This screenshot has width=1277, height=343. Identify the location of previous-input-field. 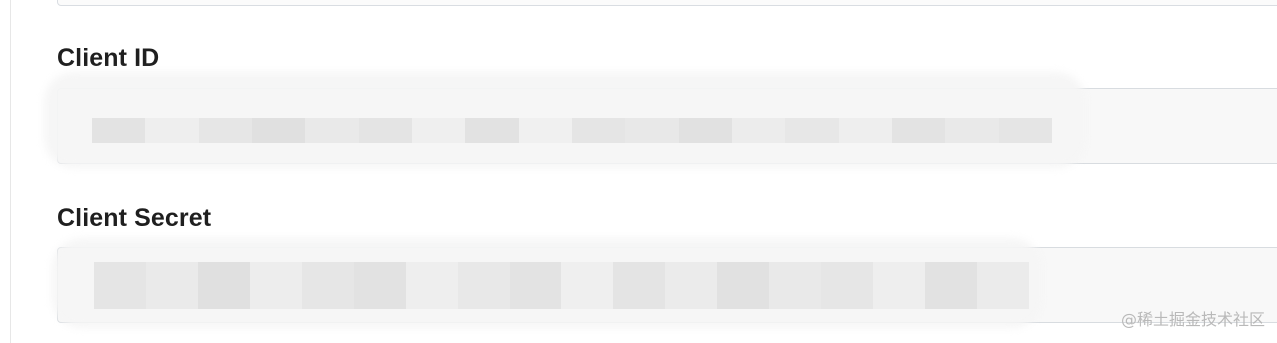
(667, 3).